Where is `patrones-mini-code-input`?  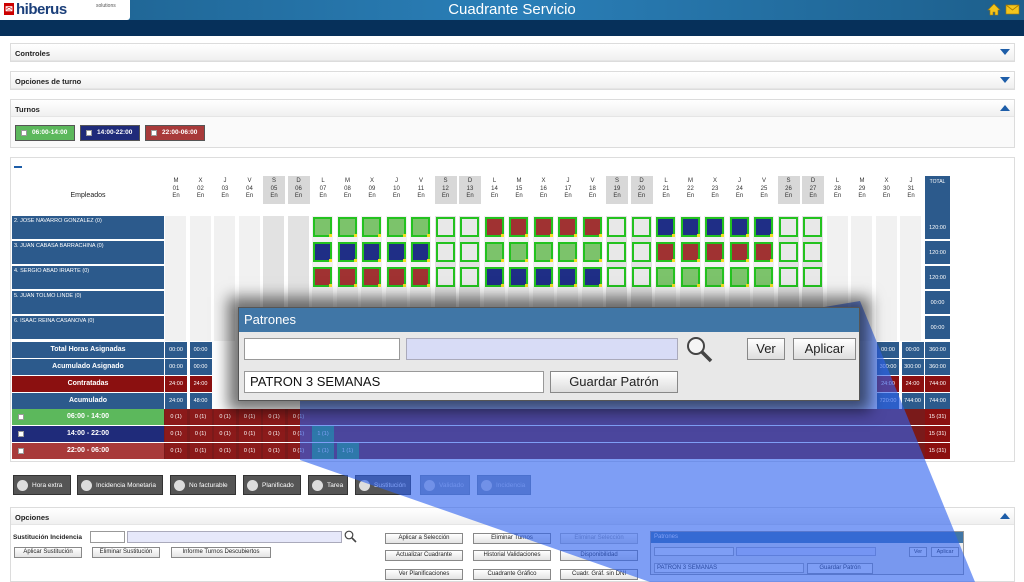 patrones-mini-code-input is located at coordinates (694, 551).